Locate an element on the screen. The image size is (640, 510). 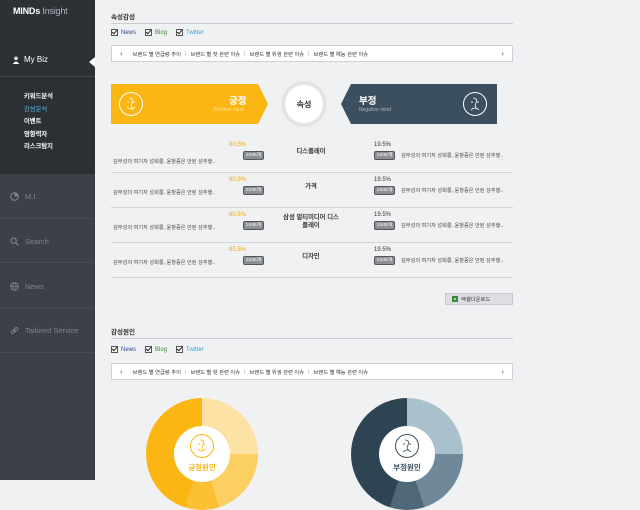
attribute-center: 속성 is located at coordinates (304, 104).